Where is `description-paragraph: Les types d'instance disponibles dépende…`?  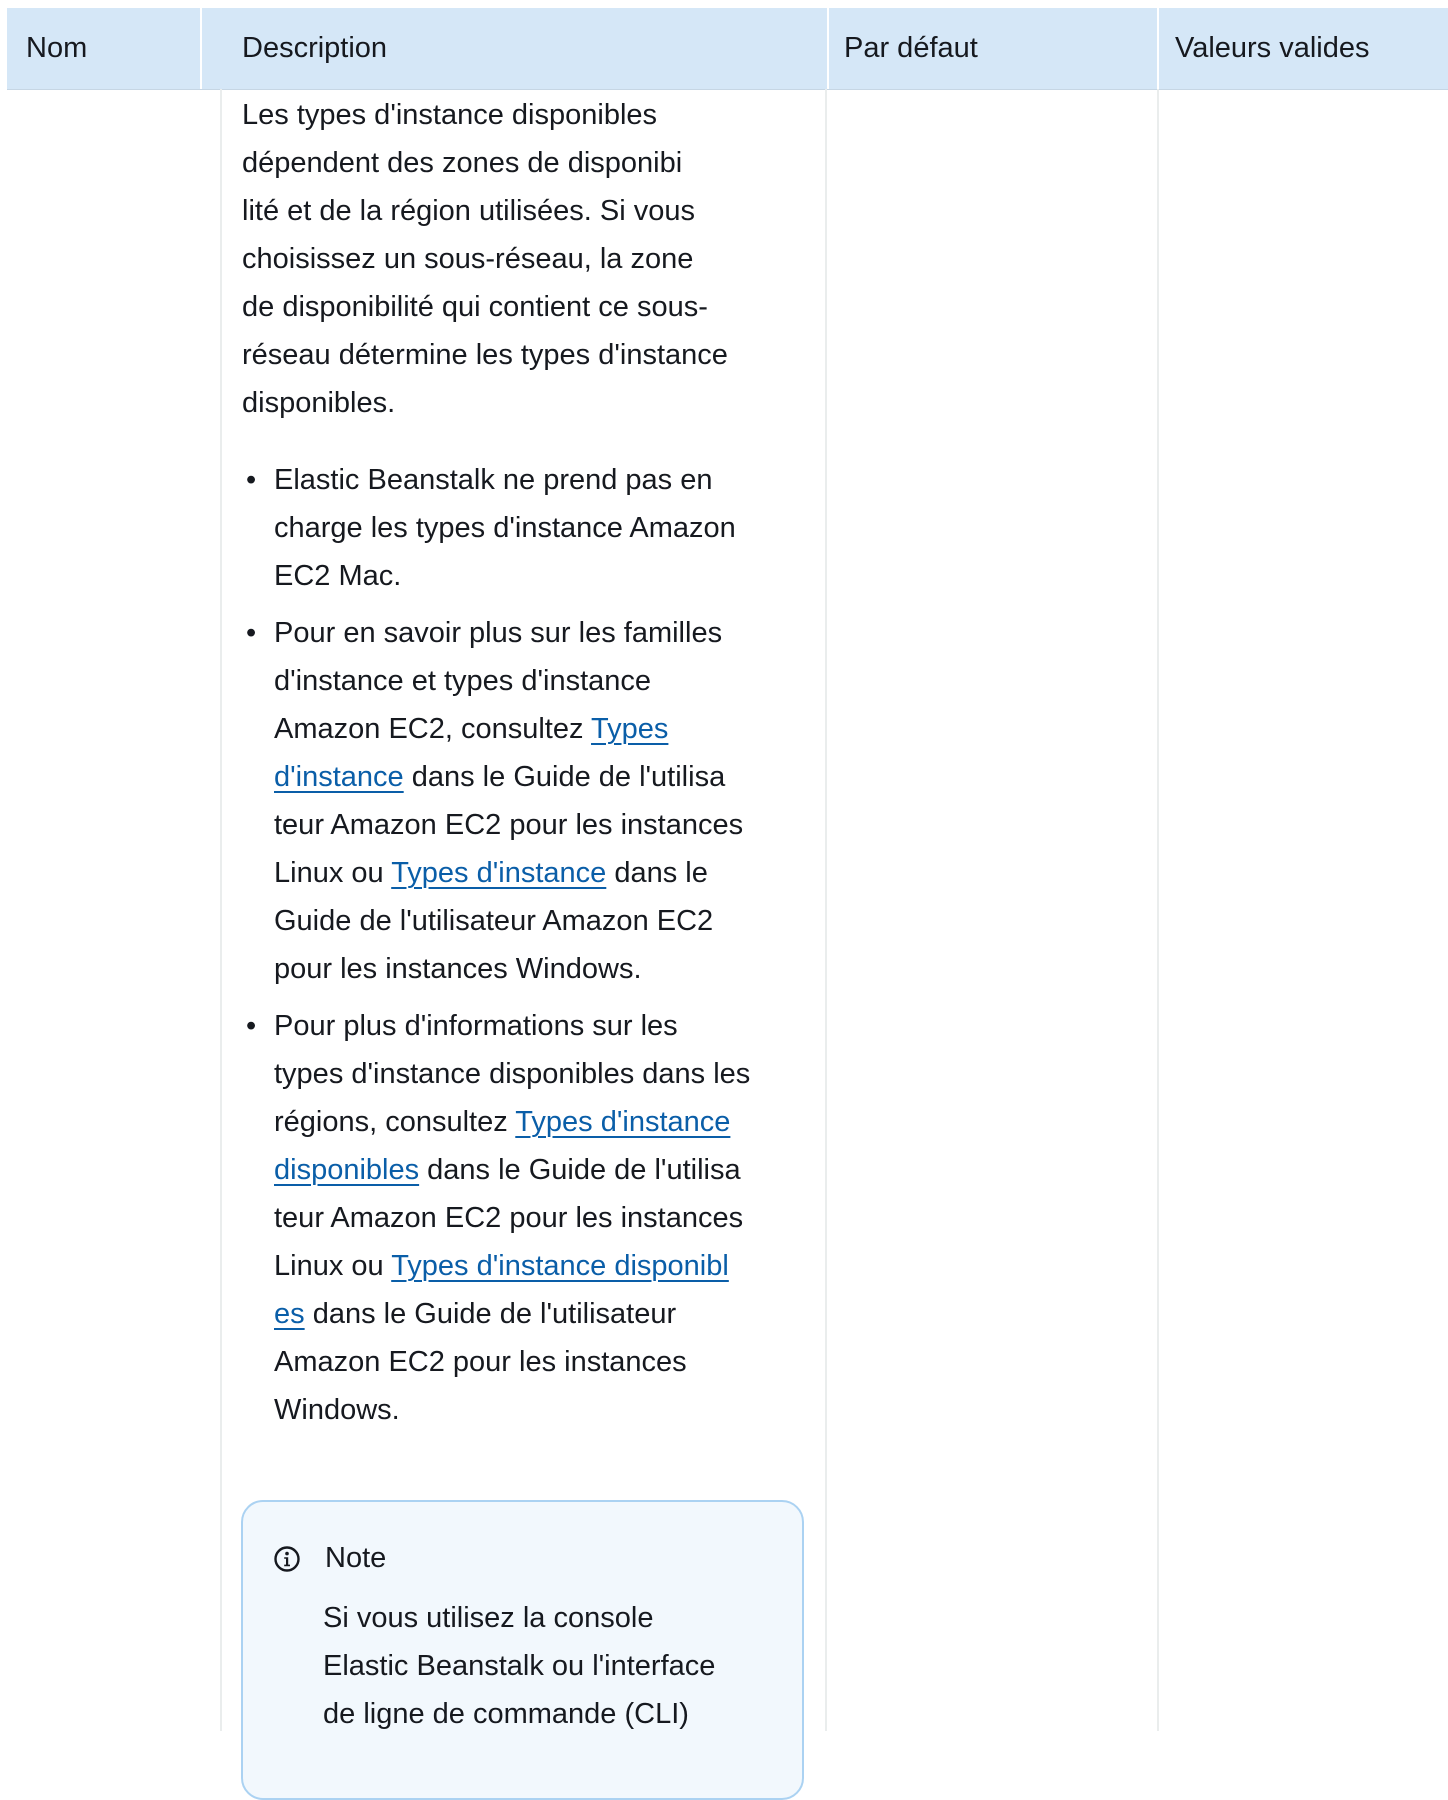
description-paragraph: Les types d'instance disponibles dépende… is located at coordinates (522, 259).